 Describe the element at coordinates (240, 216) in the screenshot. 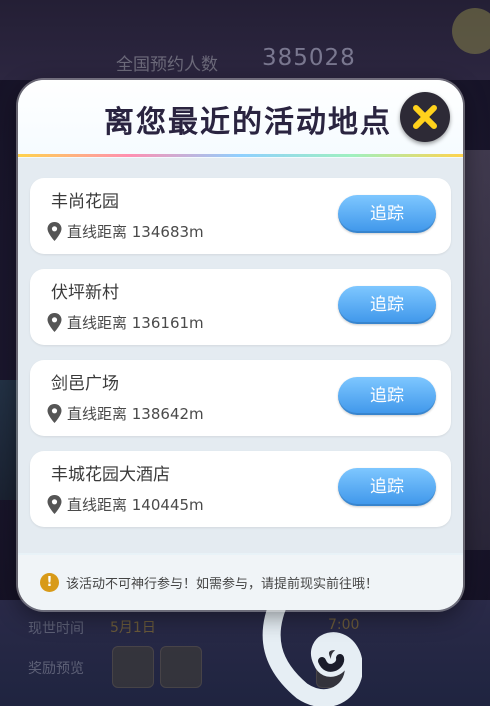

I see `list-item: 丰尚花园 直线距离 134683m 追踪` at that location.